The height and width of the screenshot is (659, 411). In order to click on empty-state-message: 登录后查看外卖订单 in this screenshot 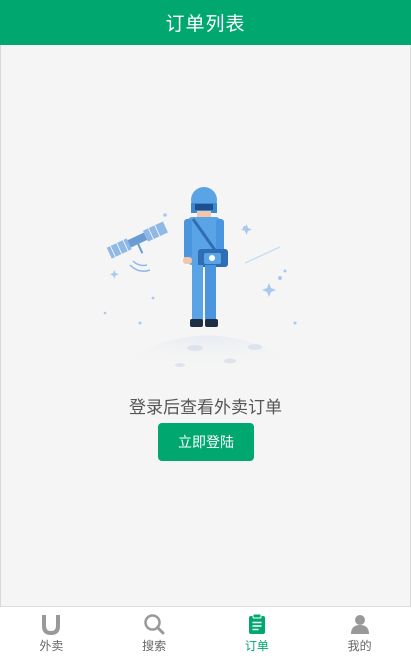, I will do `click(205, 408)`.